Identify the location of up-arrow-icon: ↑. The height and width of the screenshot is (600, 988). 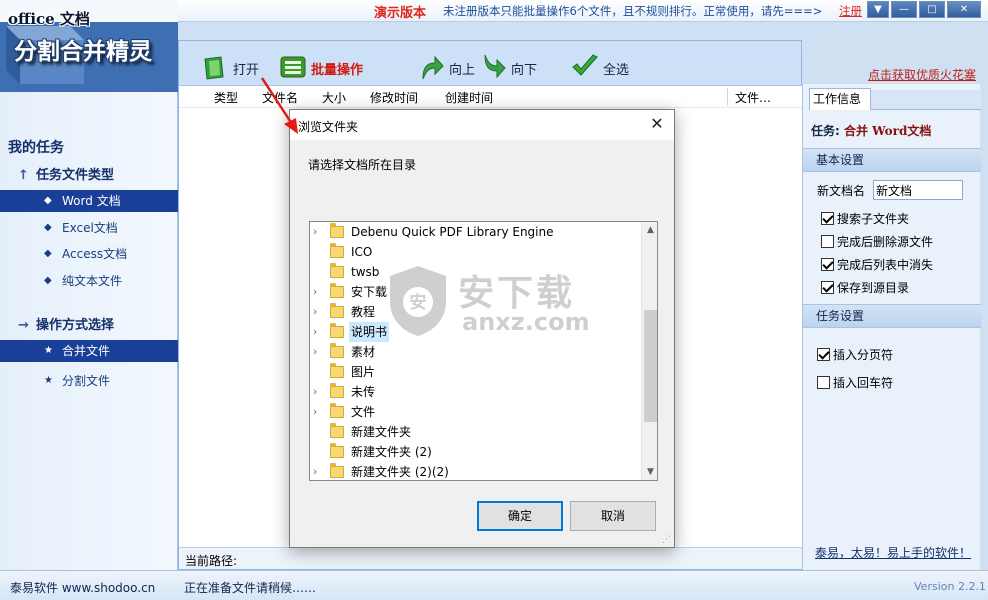
(23, 175).